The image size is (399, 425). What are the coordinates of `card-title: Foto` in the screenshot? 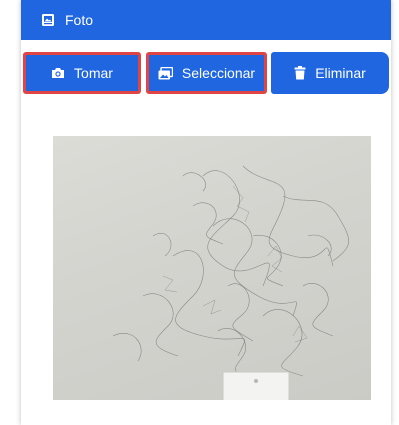 It's located at (79, 20).